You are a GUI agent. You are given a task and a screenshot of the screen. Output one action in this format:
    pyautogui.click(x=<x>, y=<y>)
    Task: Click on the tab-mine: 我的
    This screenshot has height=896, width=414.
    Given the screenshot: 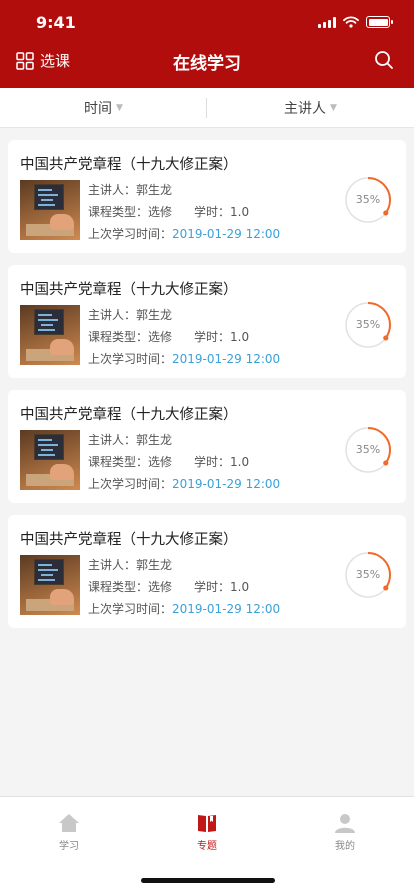 What is the action you would take?
    pyautogui.click(x=345, y=846)
    